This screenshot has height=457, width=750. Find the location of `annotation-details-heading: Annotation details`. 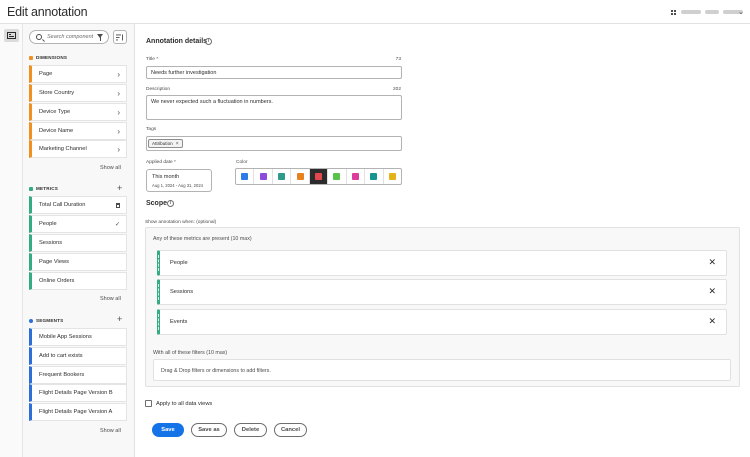

annotation-details-heading: Annotation details is located at coordinates (177, 41).